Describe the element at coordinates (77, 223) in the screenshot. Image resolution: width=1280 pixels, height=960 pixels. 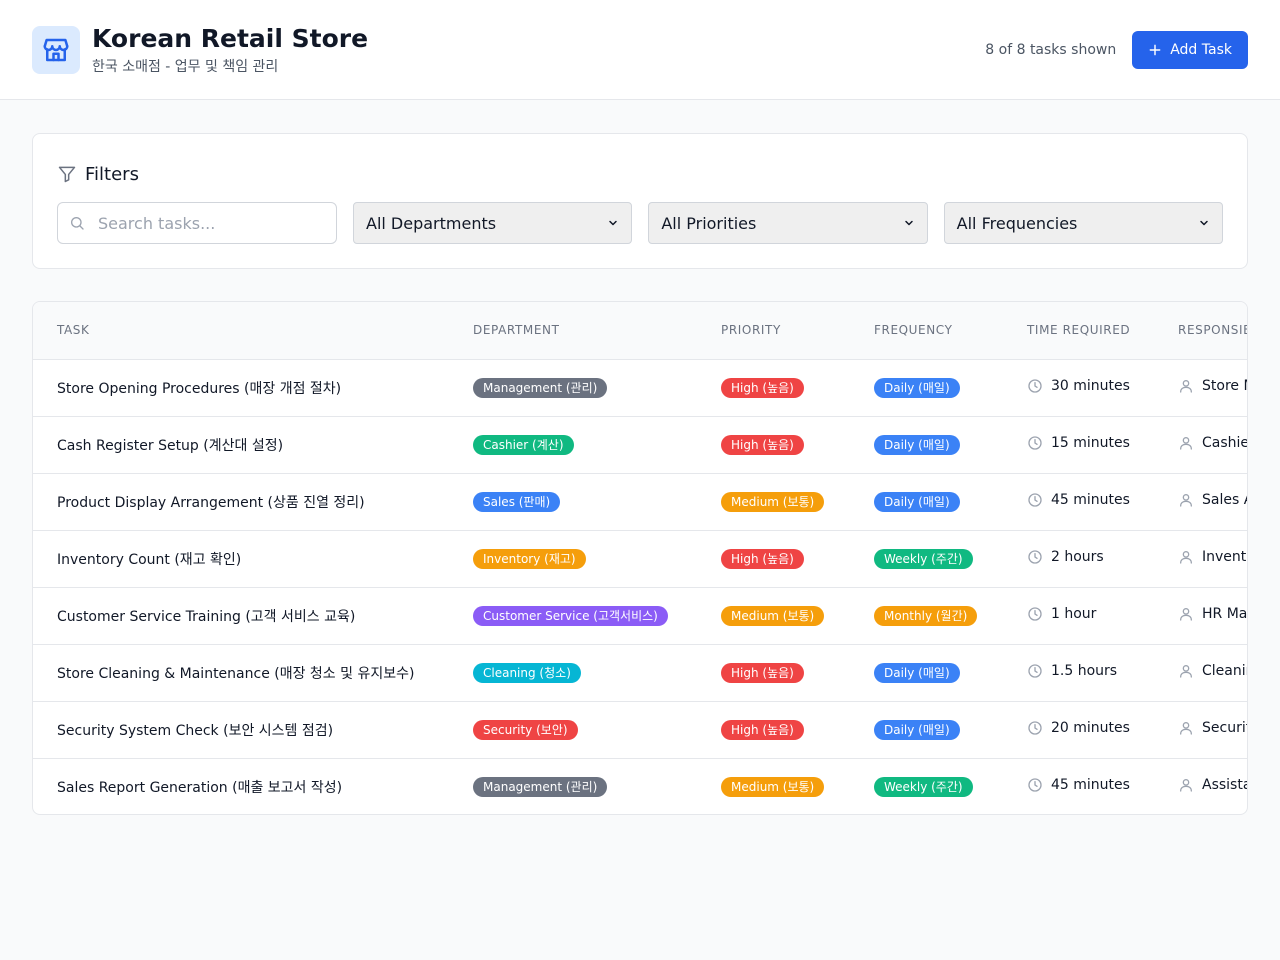
I see `search-icon` at that location.